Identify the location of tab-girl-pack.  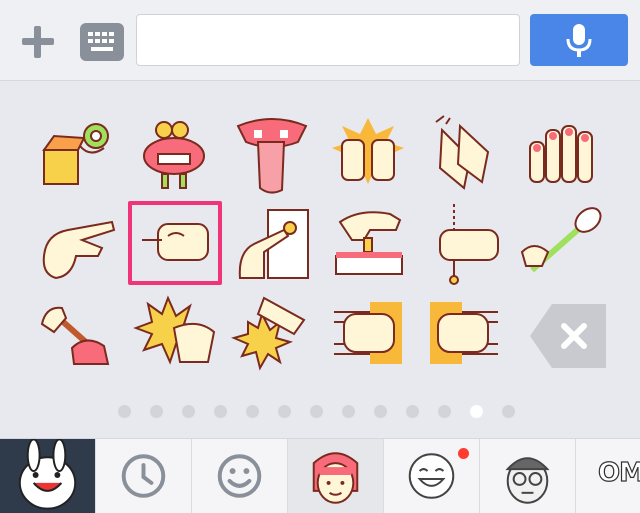
(336, 476).